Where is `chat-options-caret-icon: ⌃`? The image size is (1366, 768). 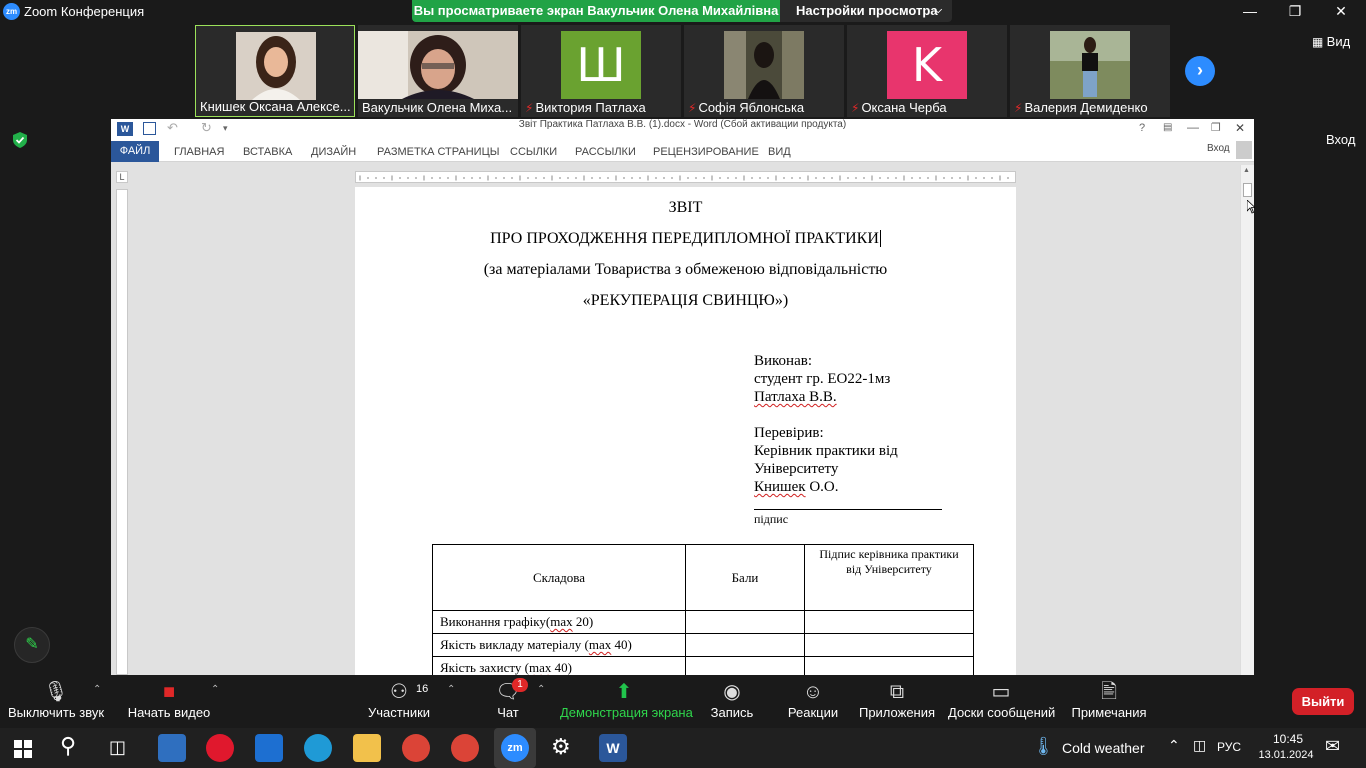
chat-options-caret-icon: ⌃ is located at coordinates (541, 689).